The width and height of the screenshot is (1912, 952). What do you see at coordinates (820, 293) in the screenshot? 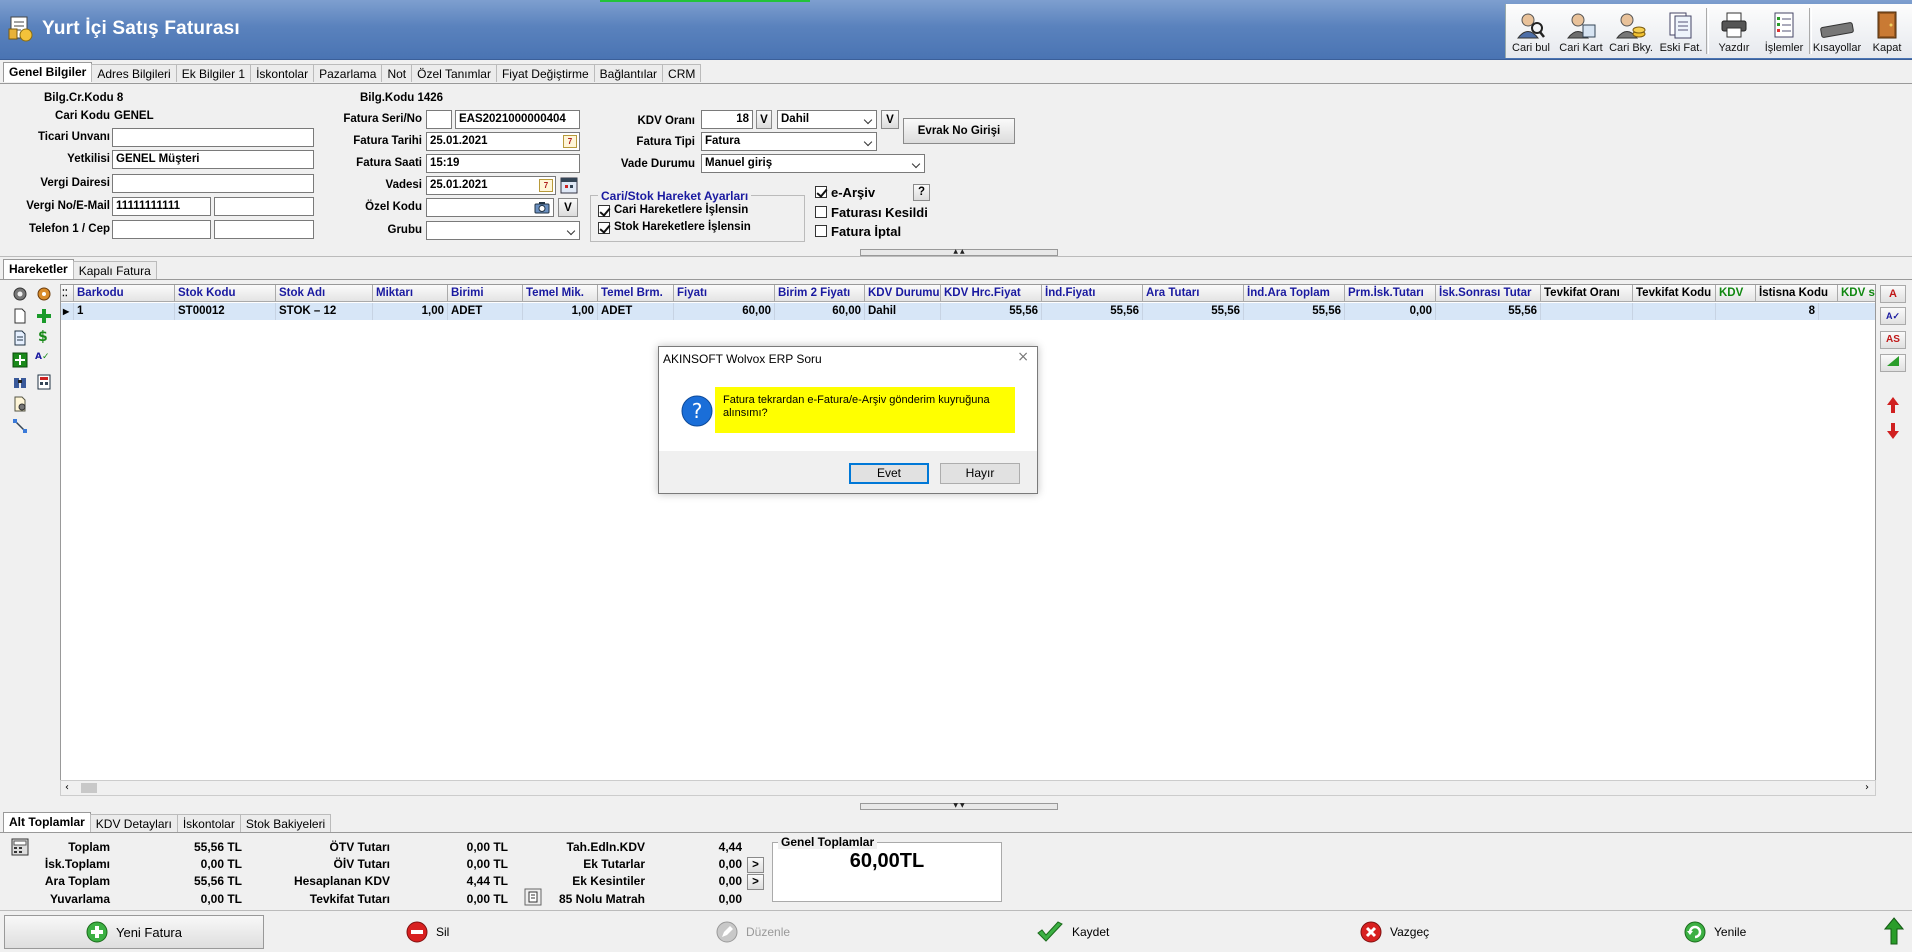
I see `col-header-birim2-fiyati: Birim 2 Fiyatı` at bounding box center [820, 293].